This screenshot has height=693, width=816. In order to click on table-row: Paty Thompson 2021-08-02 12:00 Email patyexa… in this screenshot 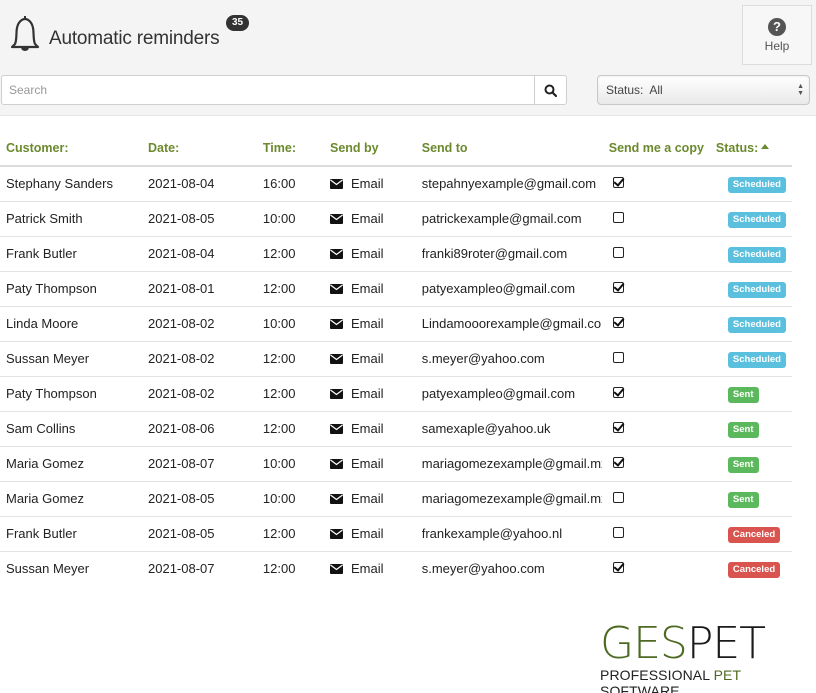, I will do `click(396, 394)`.